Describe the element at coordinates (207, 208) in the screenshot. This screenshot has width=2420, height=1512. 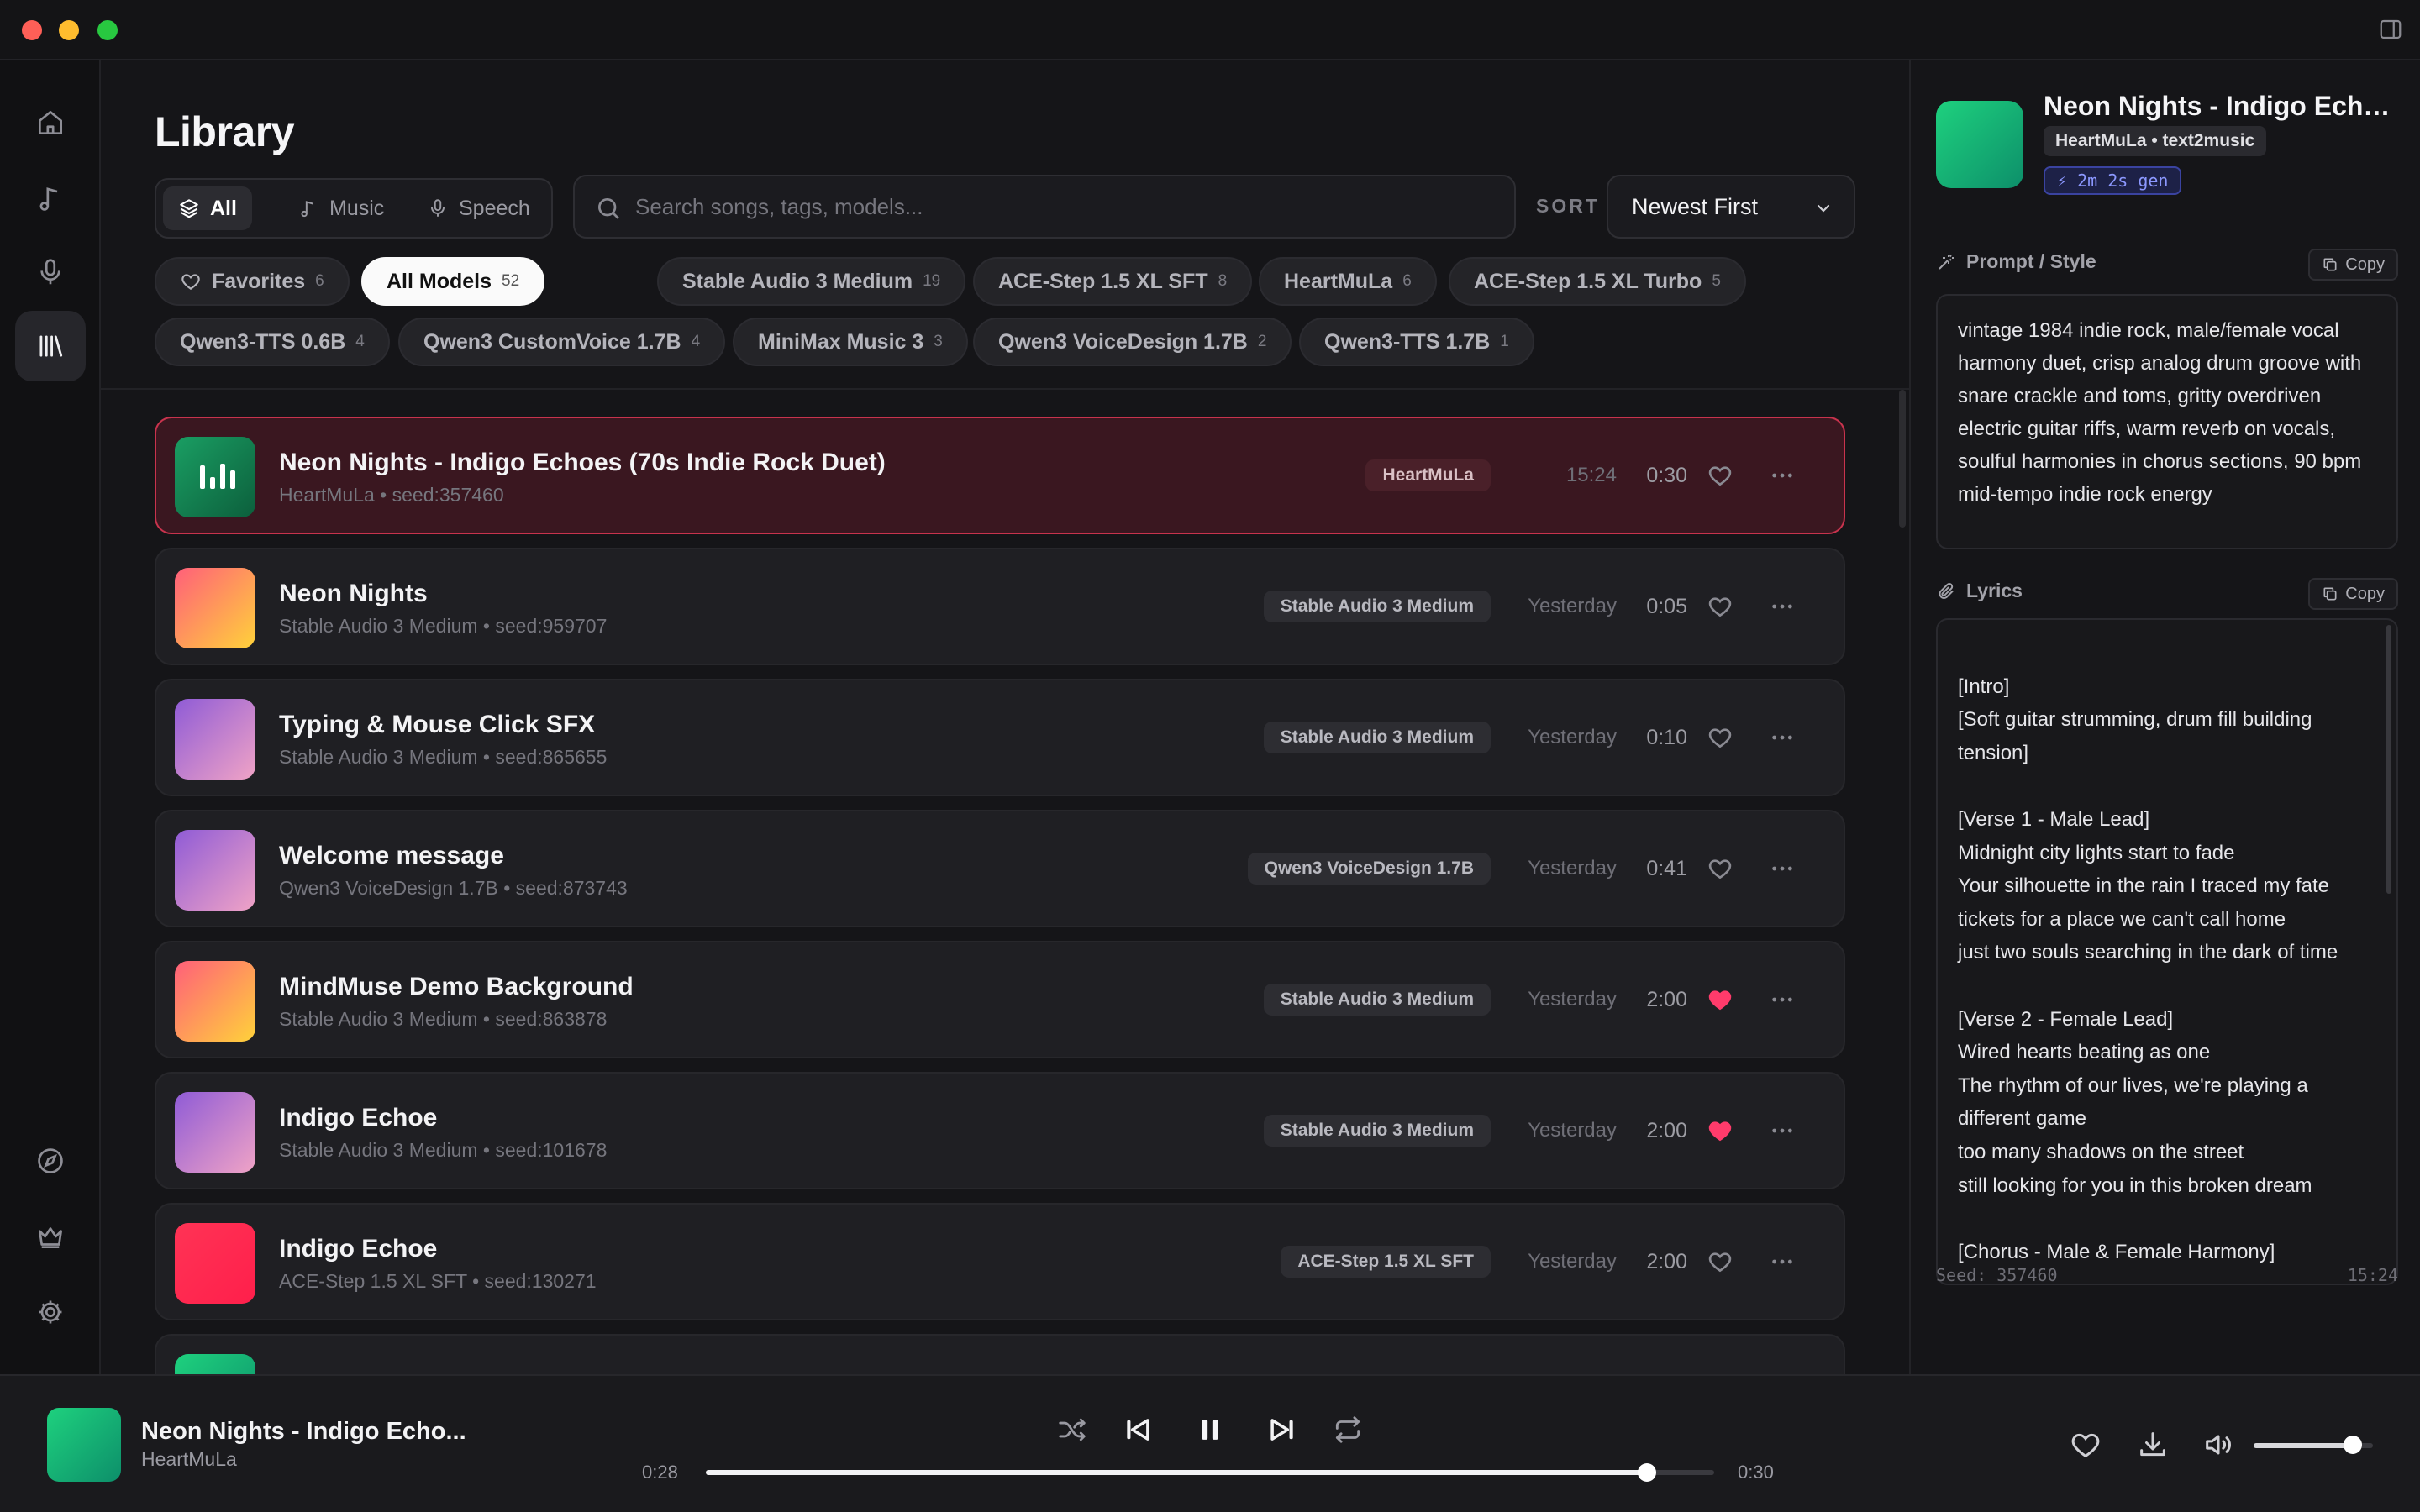
I see `tab-all: All` at that location.